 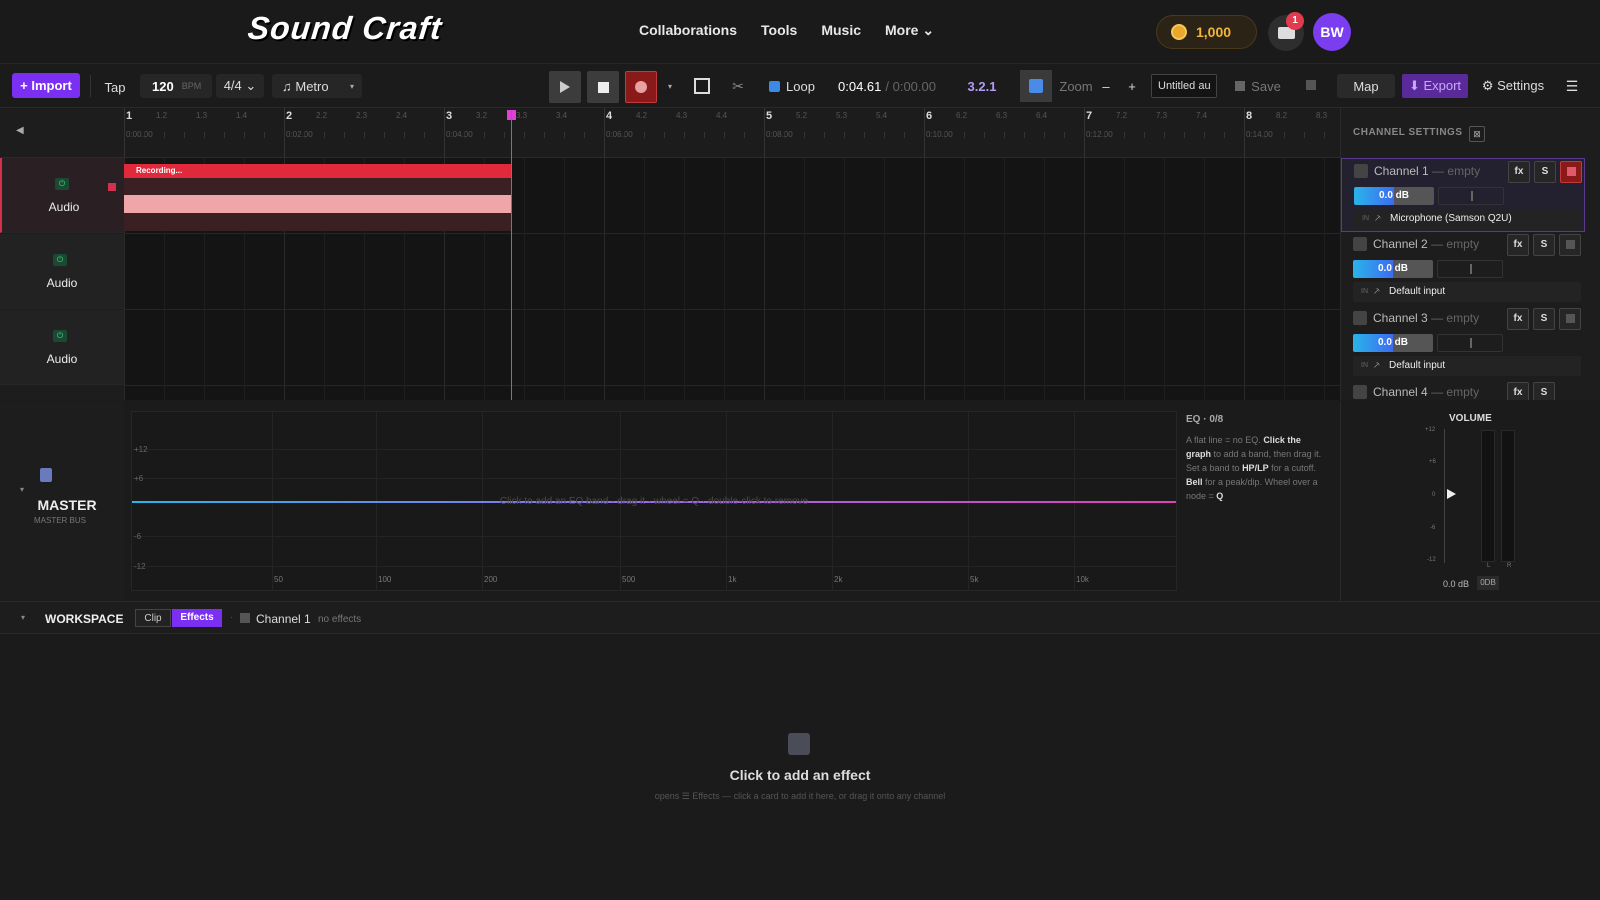 I want to click on scissors-icon: ✂, so click(x=738, y=86).